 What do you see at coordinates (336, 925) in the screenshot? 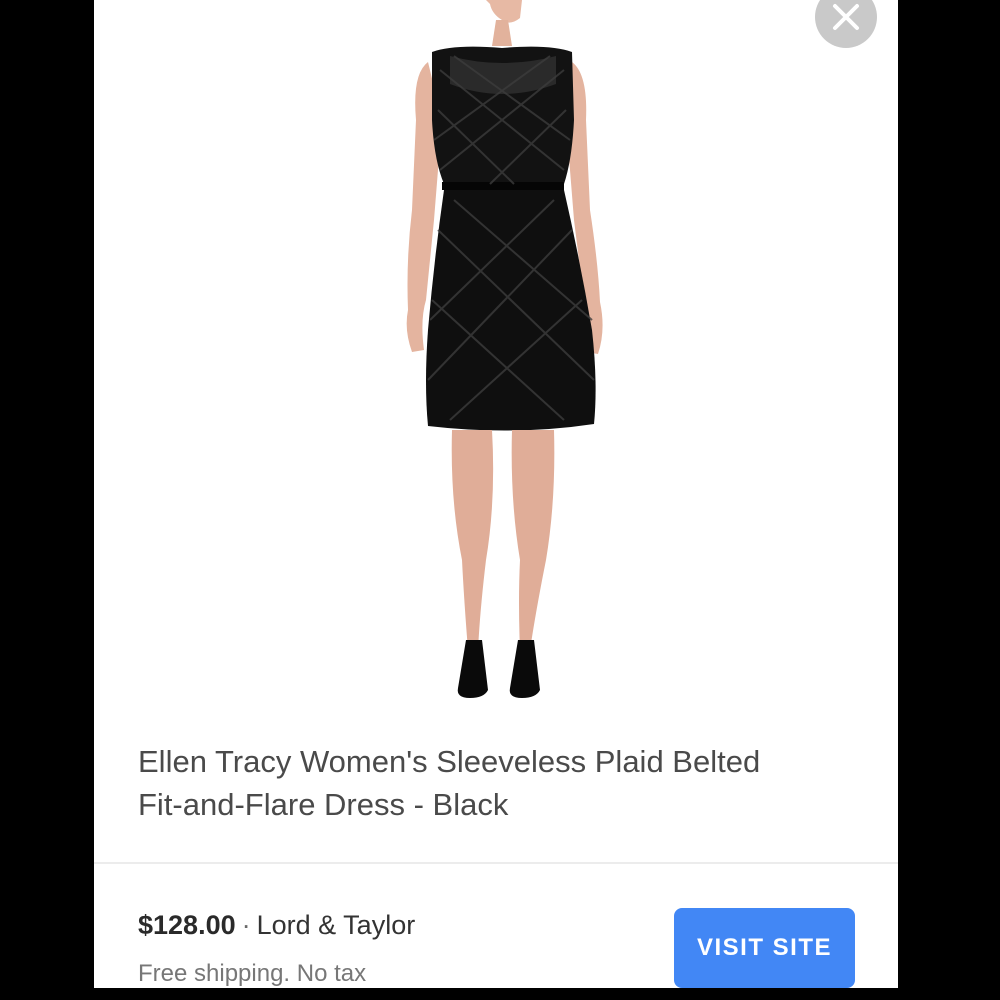
I see `store-name: Lord & Taylor` at bounding box center [336, 925].